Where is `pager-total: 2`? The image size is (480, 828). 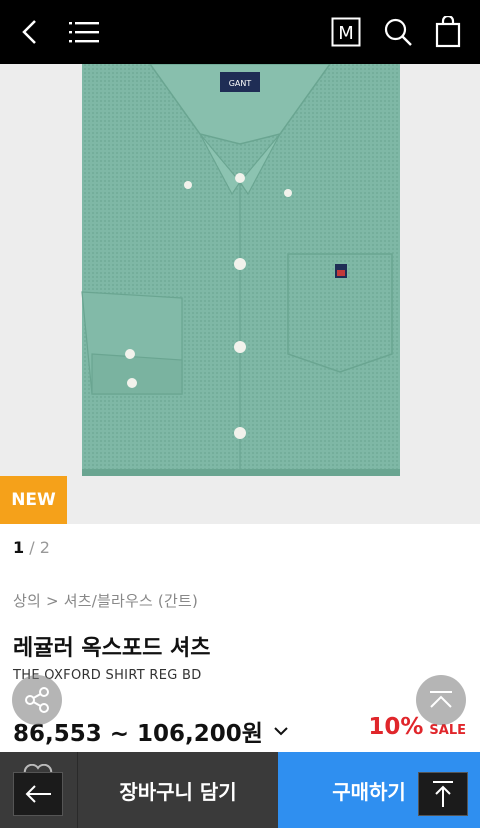 pager-total: 2 is located at coordinates (44, 547).